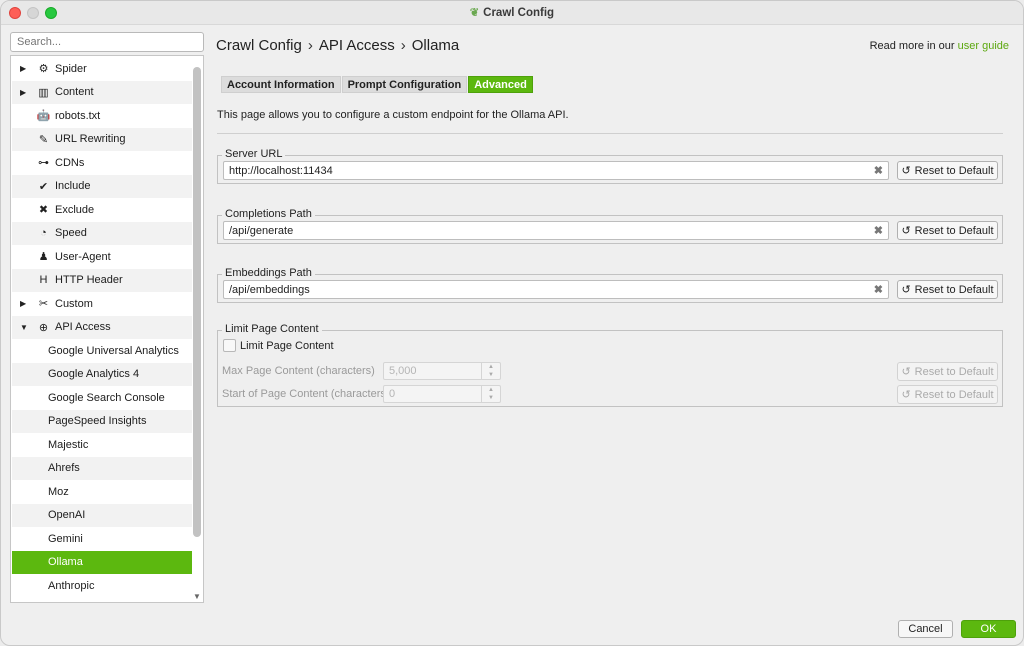  What do you see at coordinates (556, 170) in the screenshot?
I see `server-url-field: http://localhost:11434 ✖` at bounding box center [556, 170].